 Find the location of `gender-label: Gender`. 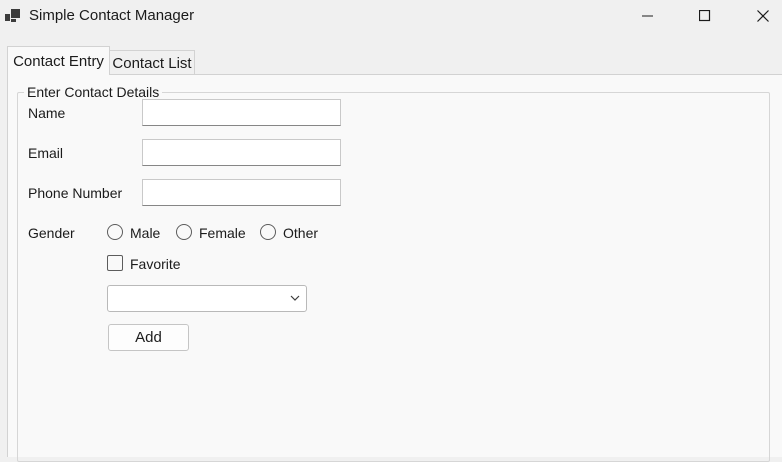

gender-label: Gender is located at coordinates (51, 233).